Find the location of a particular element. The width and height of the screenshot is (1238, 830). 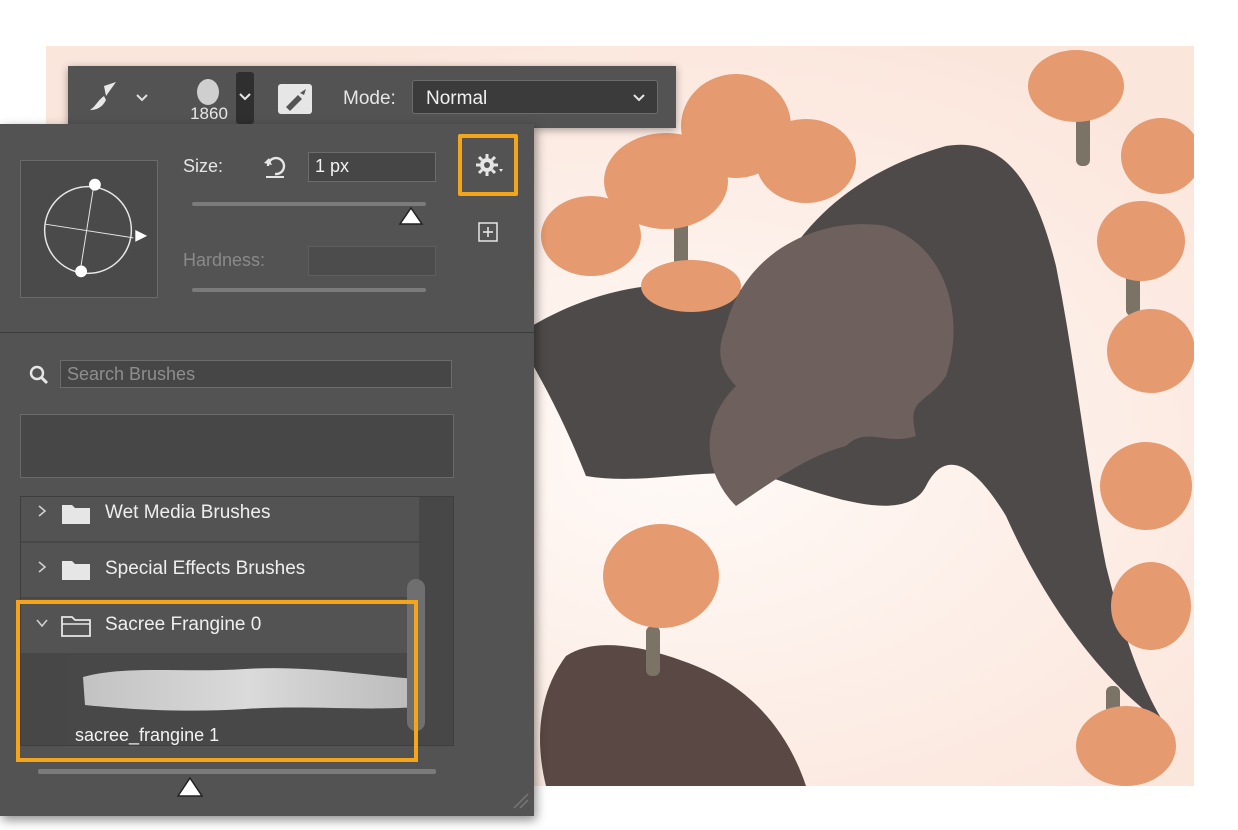

search-icon is located at coordinates (39, 375).